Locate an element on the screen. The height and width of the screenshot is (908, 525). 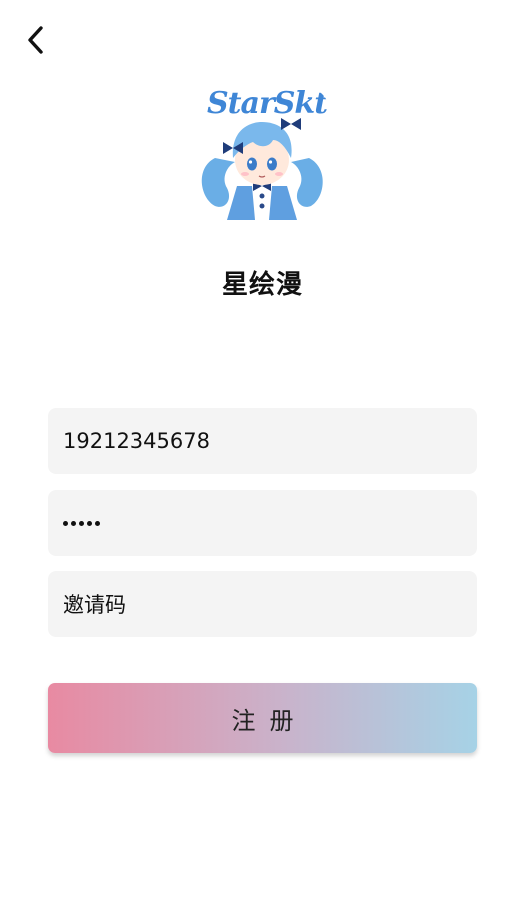
register-button-label: 注册 is located at coordinates (269, 720).